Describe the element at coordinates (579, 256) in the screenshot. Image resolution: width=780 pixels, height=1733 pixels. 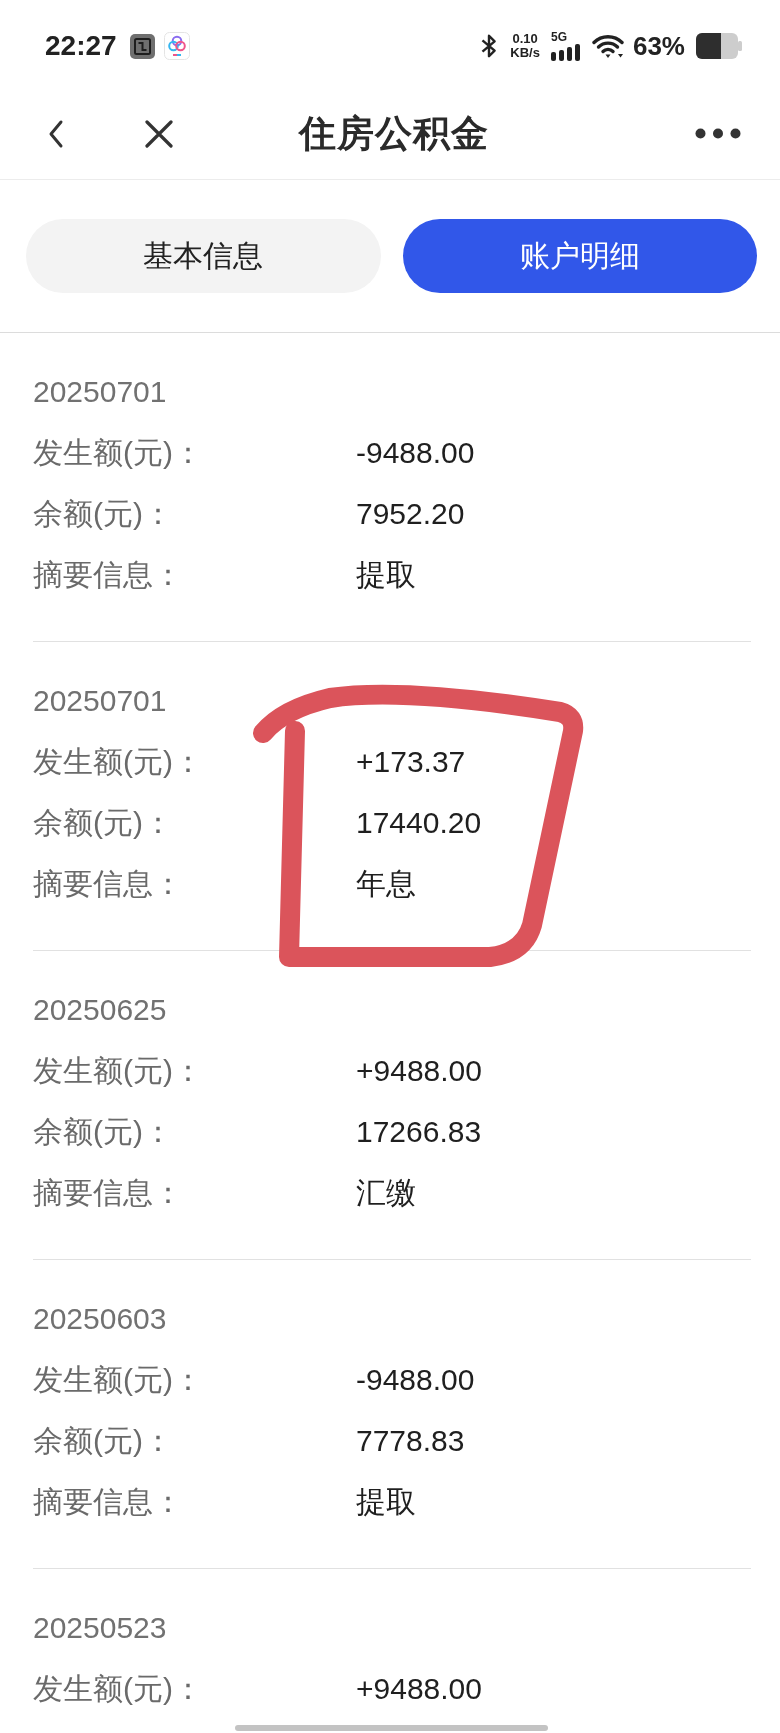
I see `tab: 账户明细` at that location.